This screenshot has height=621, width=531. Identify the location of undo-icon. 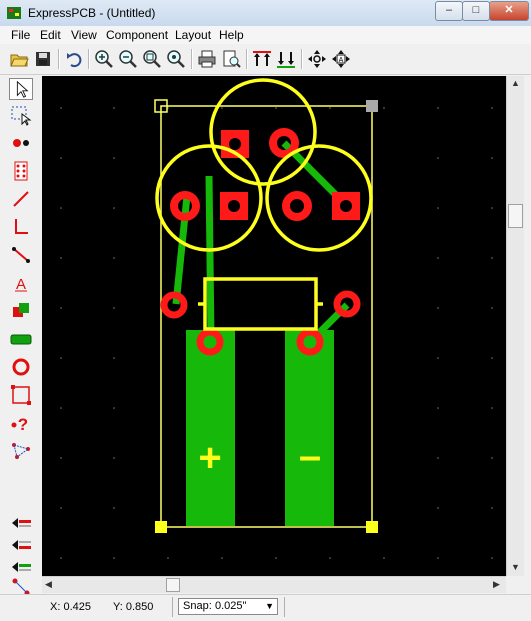
(74, 59).